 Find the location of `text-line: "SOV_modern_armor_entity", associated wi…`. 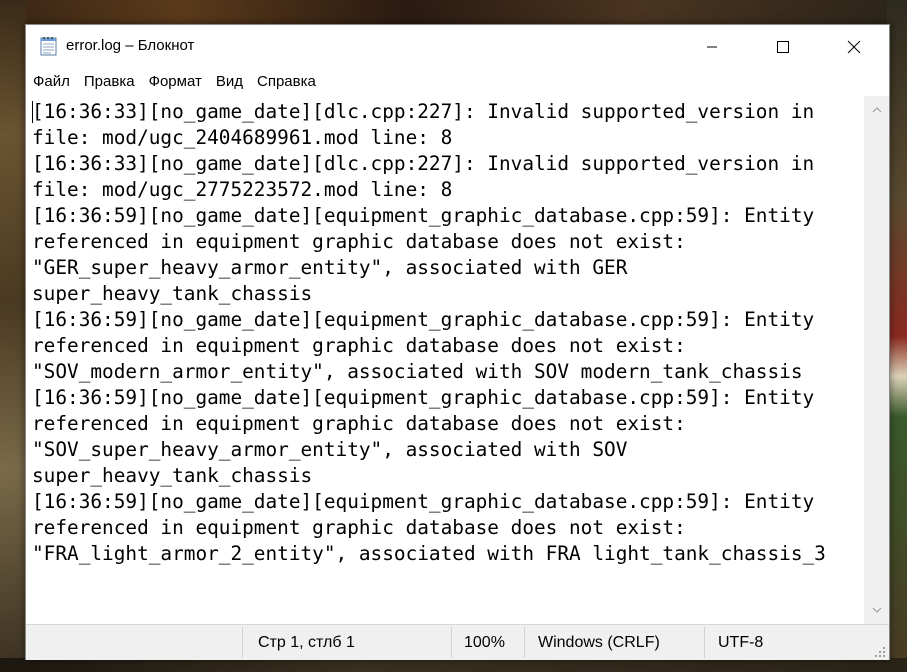

text-line: "SOV_modern_armor_entity", associated wi… is located at coordinates (417, 371).